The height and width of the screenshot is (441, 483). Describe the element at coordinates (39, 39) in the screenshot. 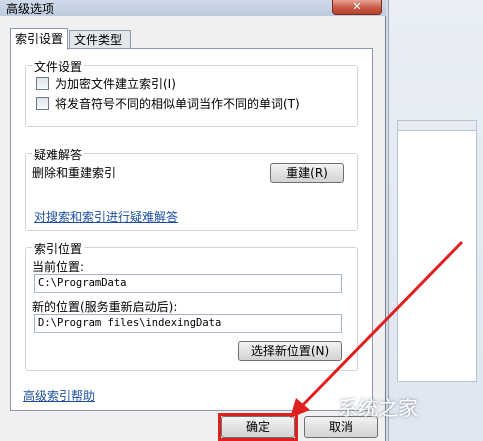

I see `tab-index-settings: 索引设置` at that location.